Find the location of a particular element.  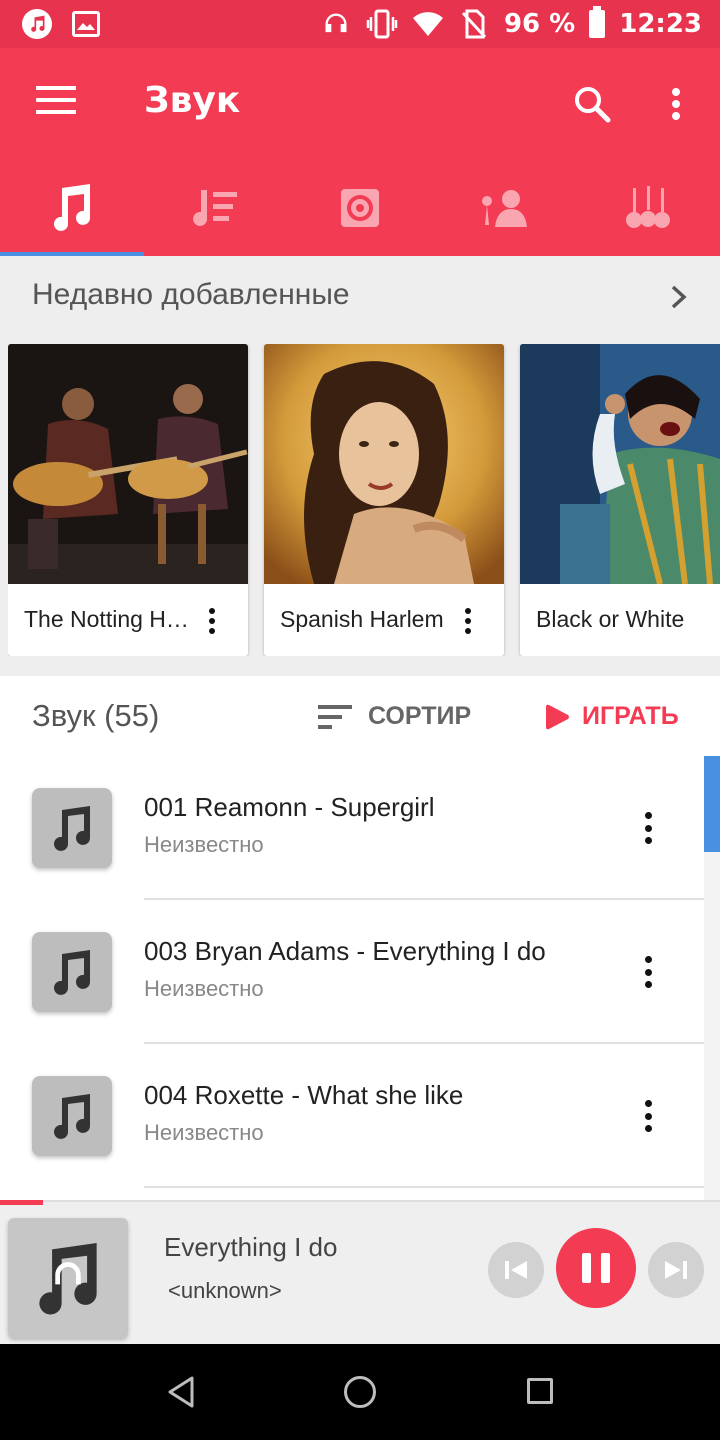

tab-genres is located at coordinates (648, 208).